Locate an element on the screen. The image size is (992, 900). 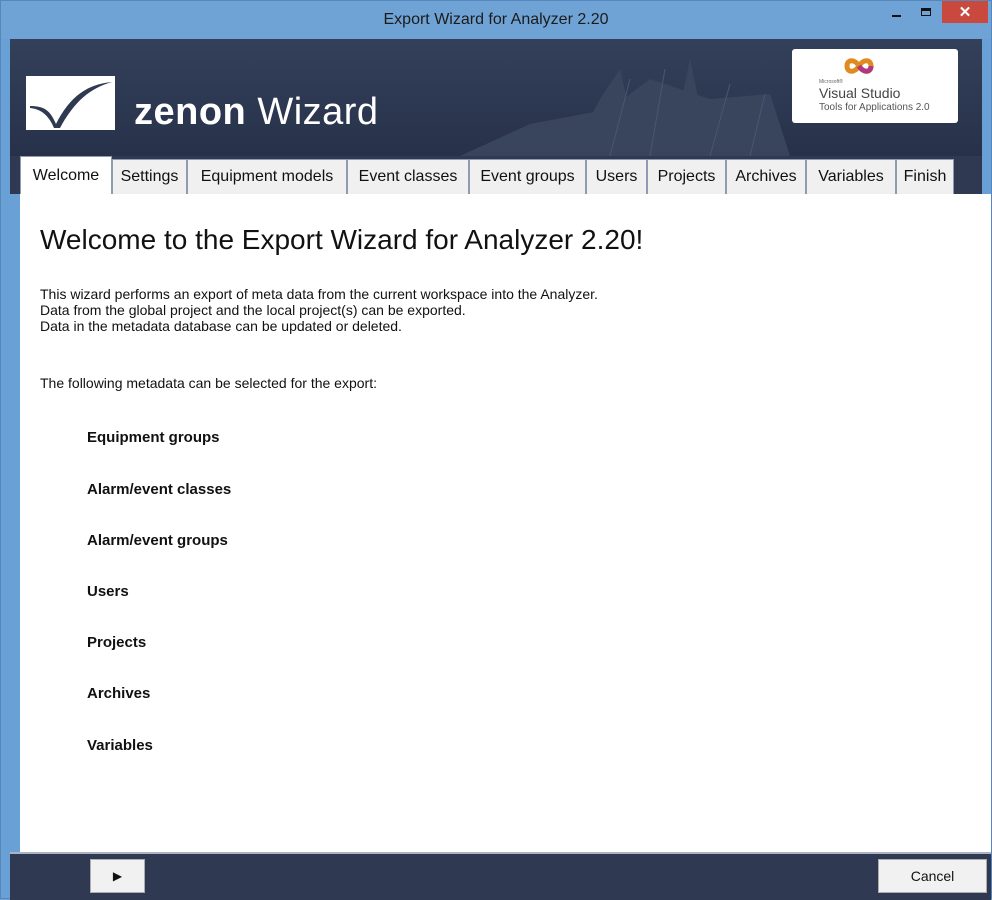
window-title: Export Wizard for Analyzer 2.20 is located at coordinates (496, 19).